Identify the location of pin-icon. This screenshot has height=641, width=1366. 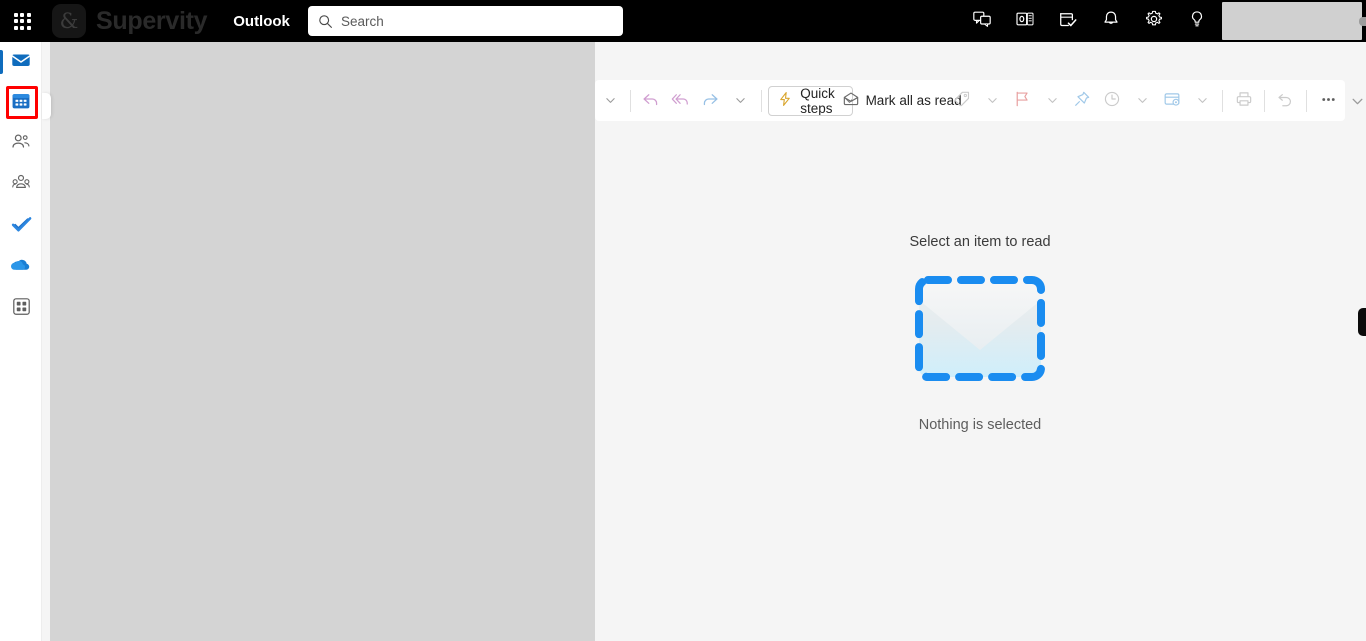
(1082, 100).